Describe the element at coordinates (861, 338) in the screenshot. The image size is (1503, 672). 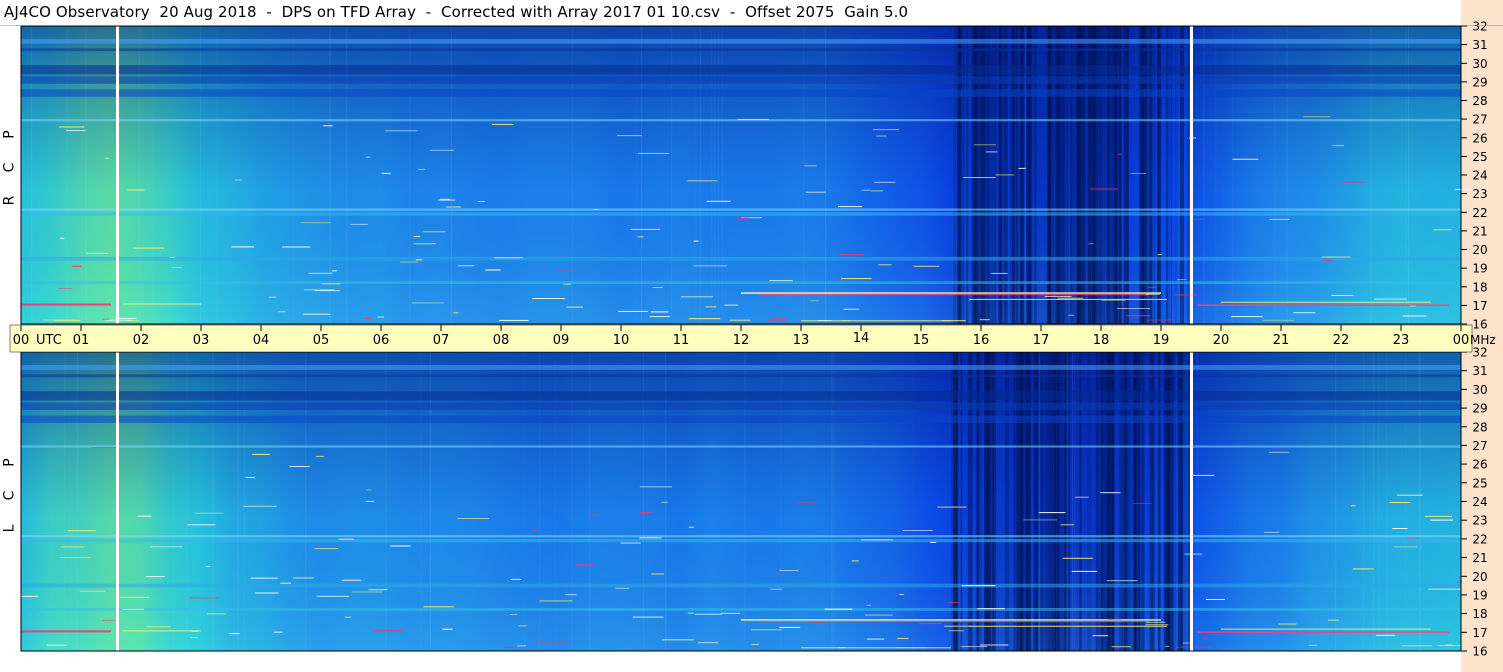
I see `time-tick-label: 14` at that location.